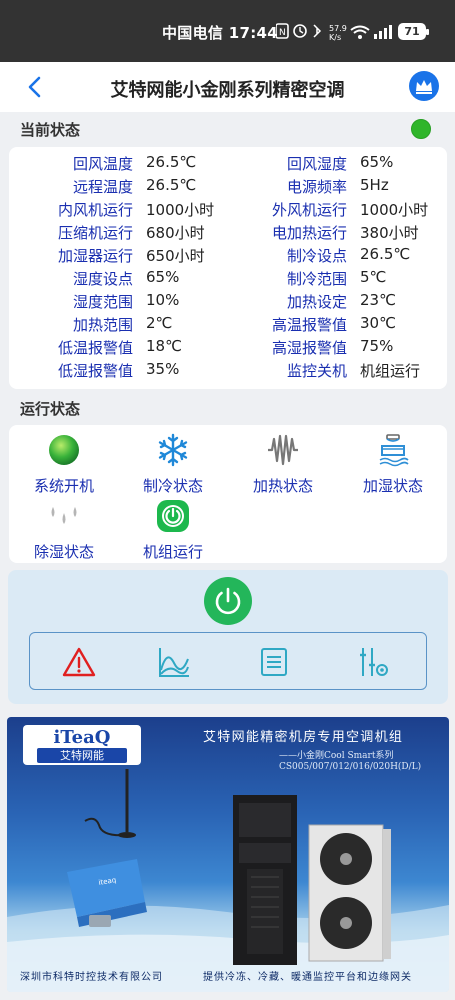  Describe the element at coordinates (175, 233) in the screenshot. I see `param-value: 680小时` at that location.